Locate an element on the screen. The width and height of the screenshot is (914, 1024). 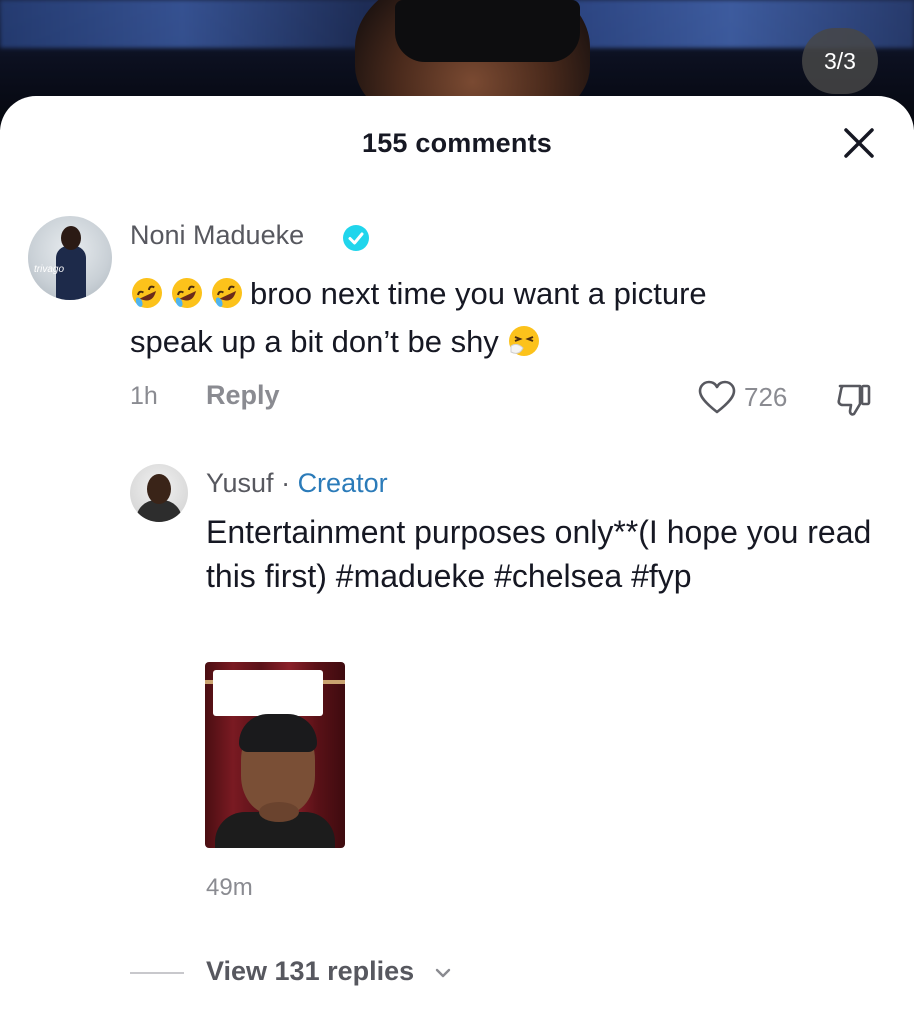
video-reply-thumbnail is located at coordinates (275, 755).